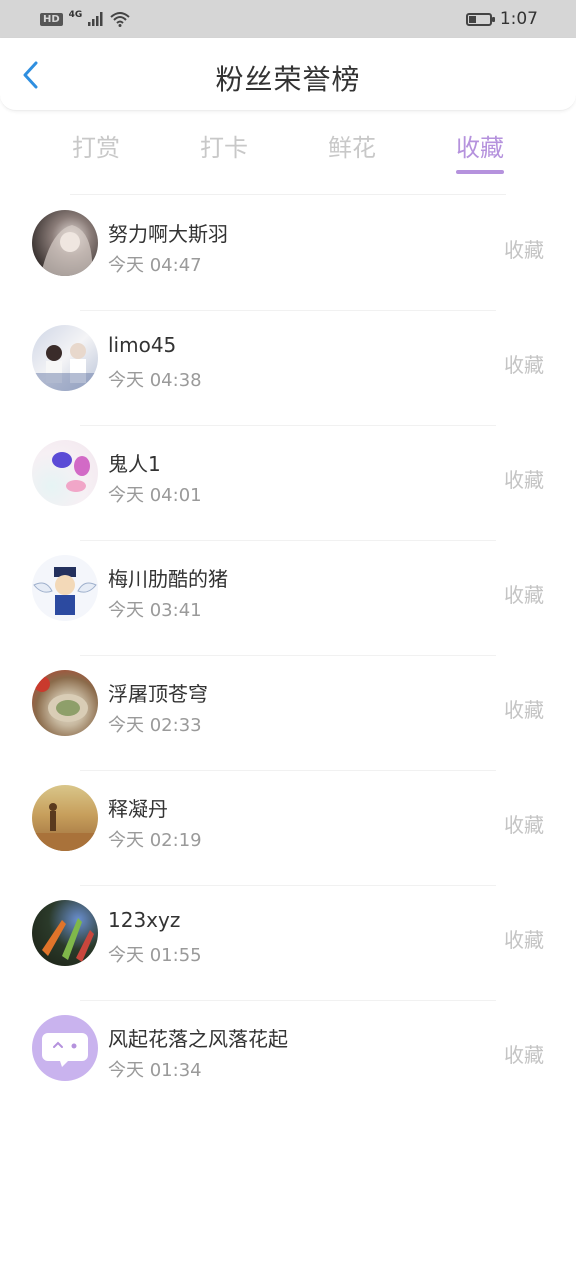  What do you see at coordinates (288, 943) in the screenshot?
I see `list-item: 123xyz 今天 01:55 收藏` at bounding box center [288, 943].